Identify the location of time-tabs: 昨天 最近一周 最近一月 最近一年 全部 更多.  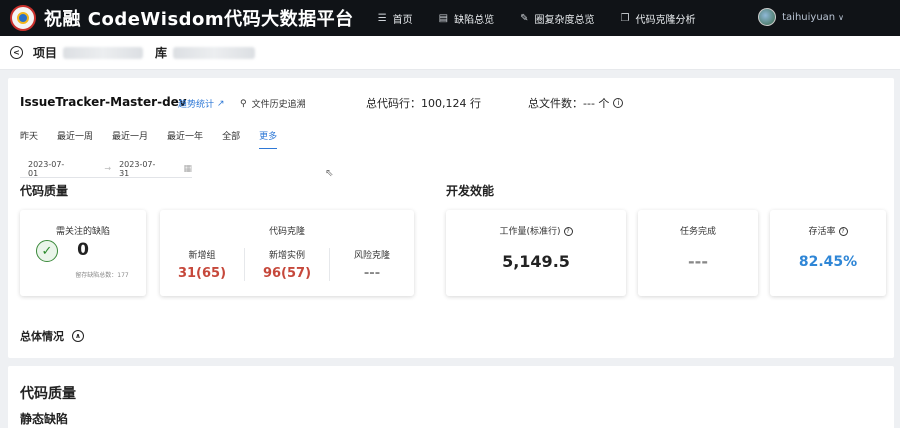
(158, 139).